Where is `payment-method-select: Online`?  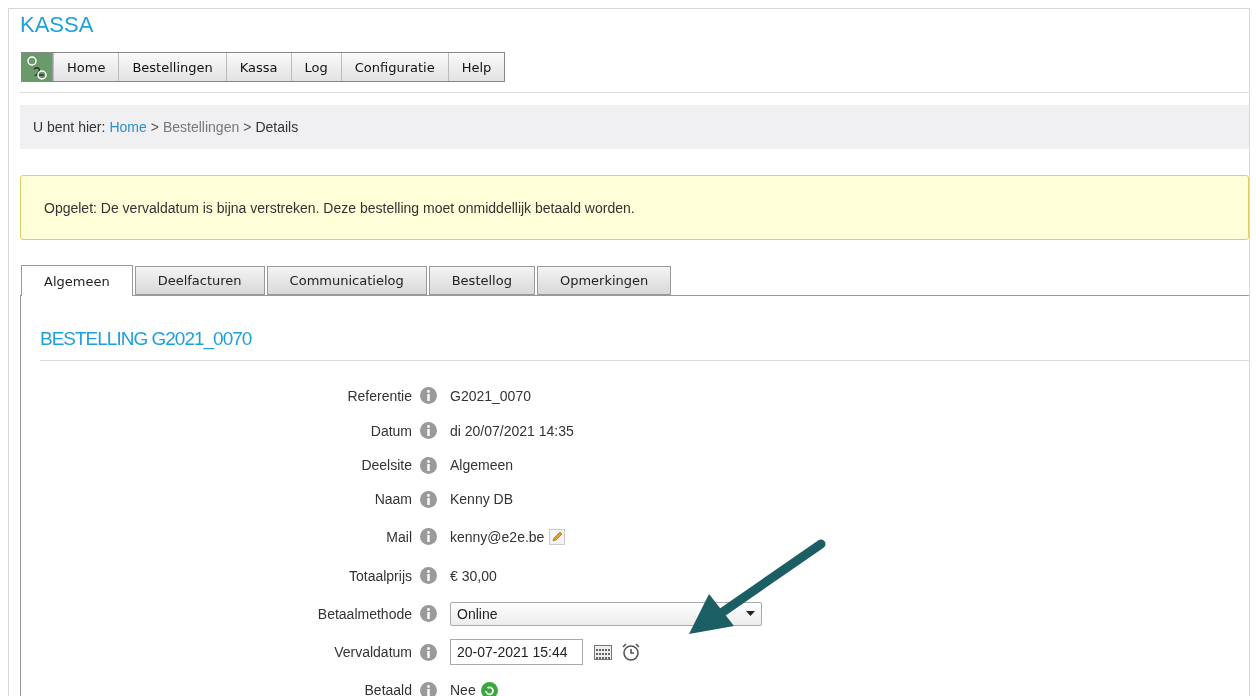
payment-method-select: Online is located at coordinates (606, 613).